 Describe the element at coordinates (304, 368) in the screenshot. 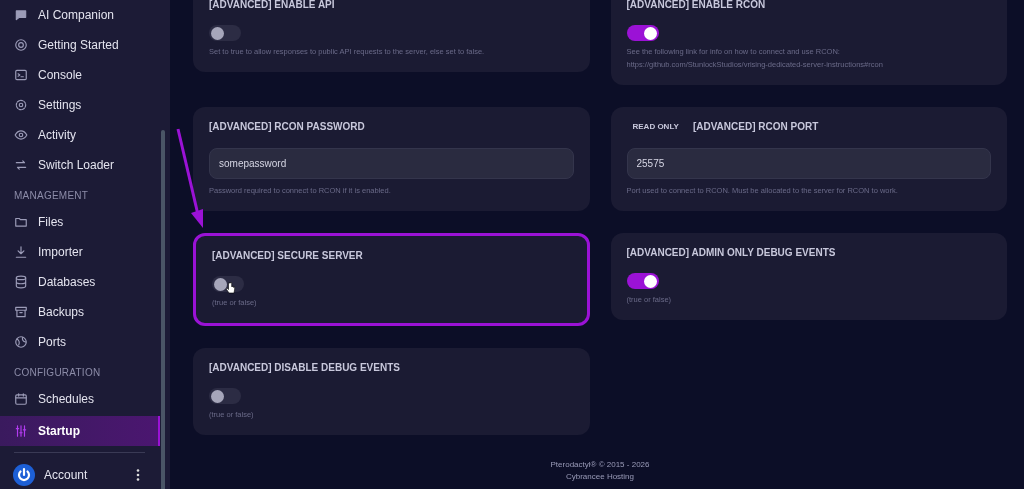

I see `variable-title: [ADVANCED] DISABLE DEBUG EVENTS` at that location.